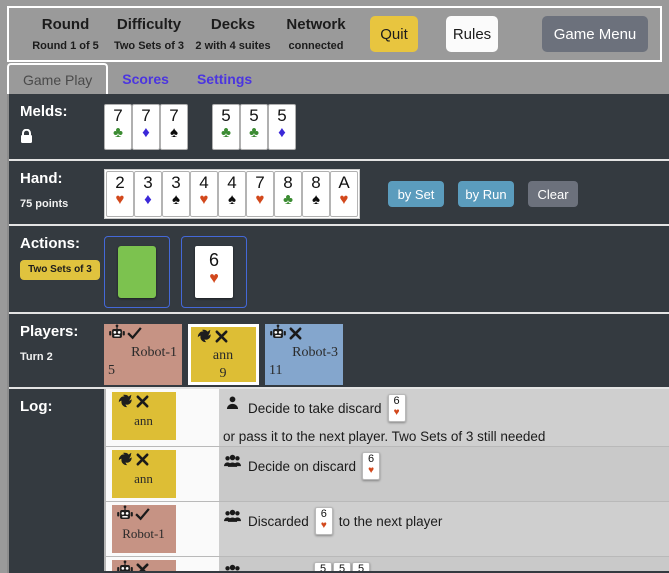 The width and height of the screenshot is (669, 573). I want to click on player-name: Robot-1, so click(154, 352).